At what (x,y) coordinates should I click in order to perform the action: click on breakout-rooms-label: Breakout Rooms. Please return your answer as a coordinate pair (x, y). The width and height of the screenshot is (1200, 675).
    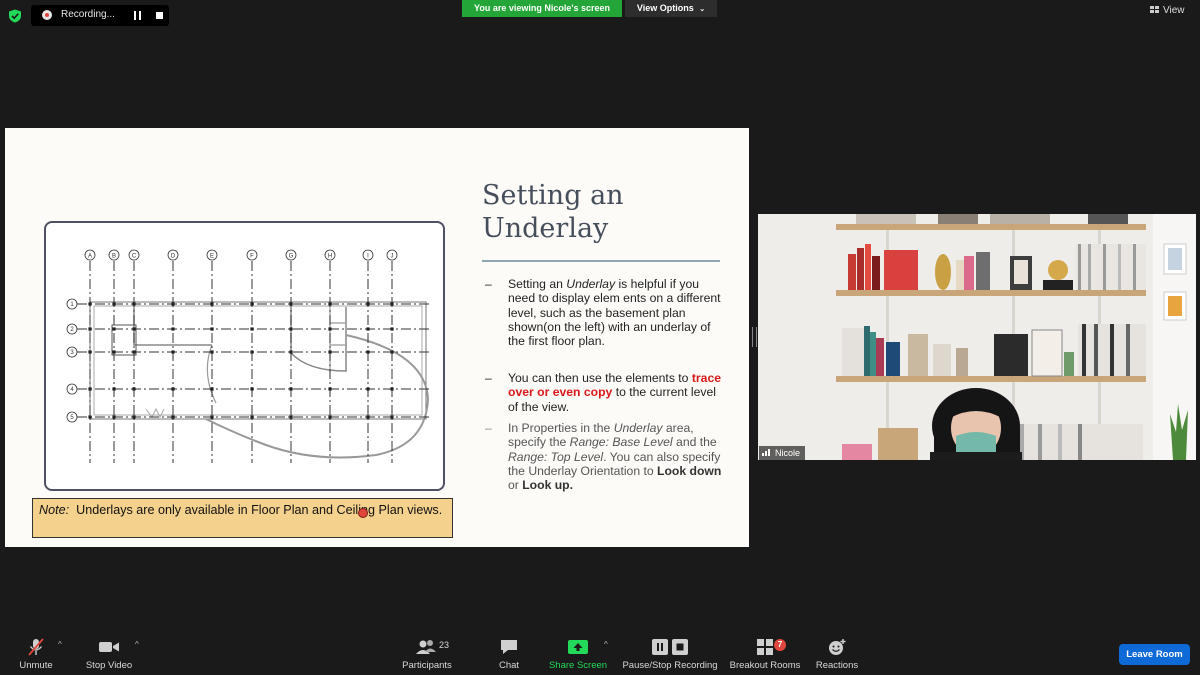
    Looking at the image, I should click on (765, 665).